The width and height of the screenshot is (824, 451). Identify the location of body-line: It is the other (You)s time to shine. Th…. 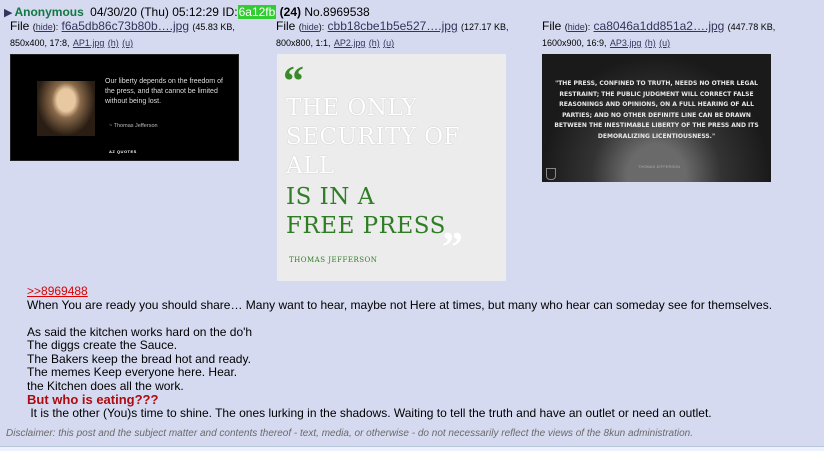
(369, 412).